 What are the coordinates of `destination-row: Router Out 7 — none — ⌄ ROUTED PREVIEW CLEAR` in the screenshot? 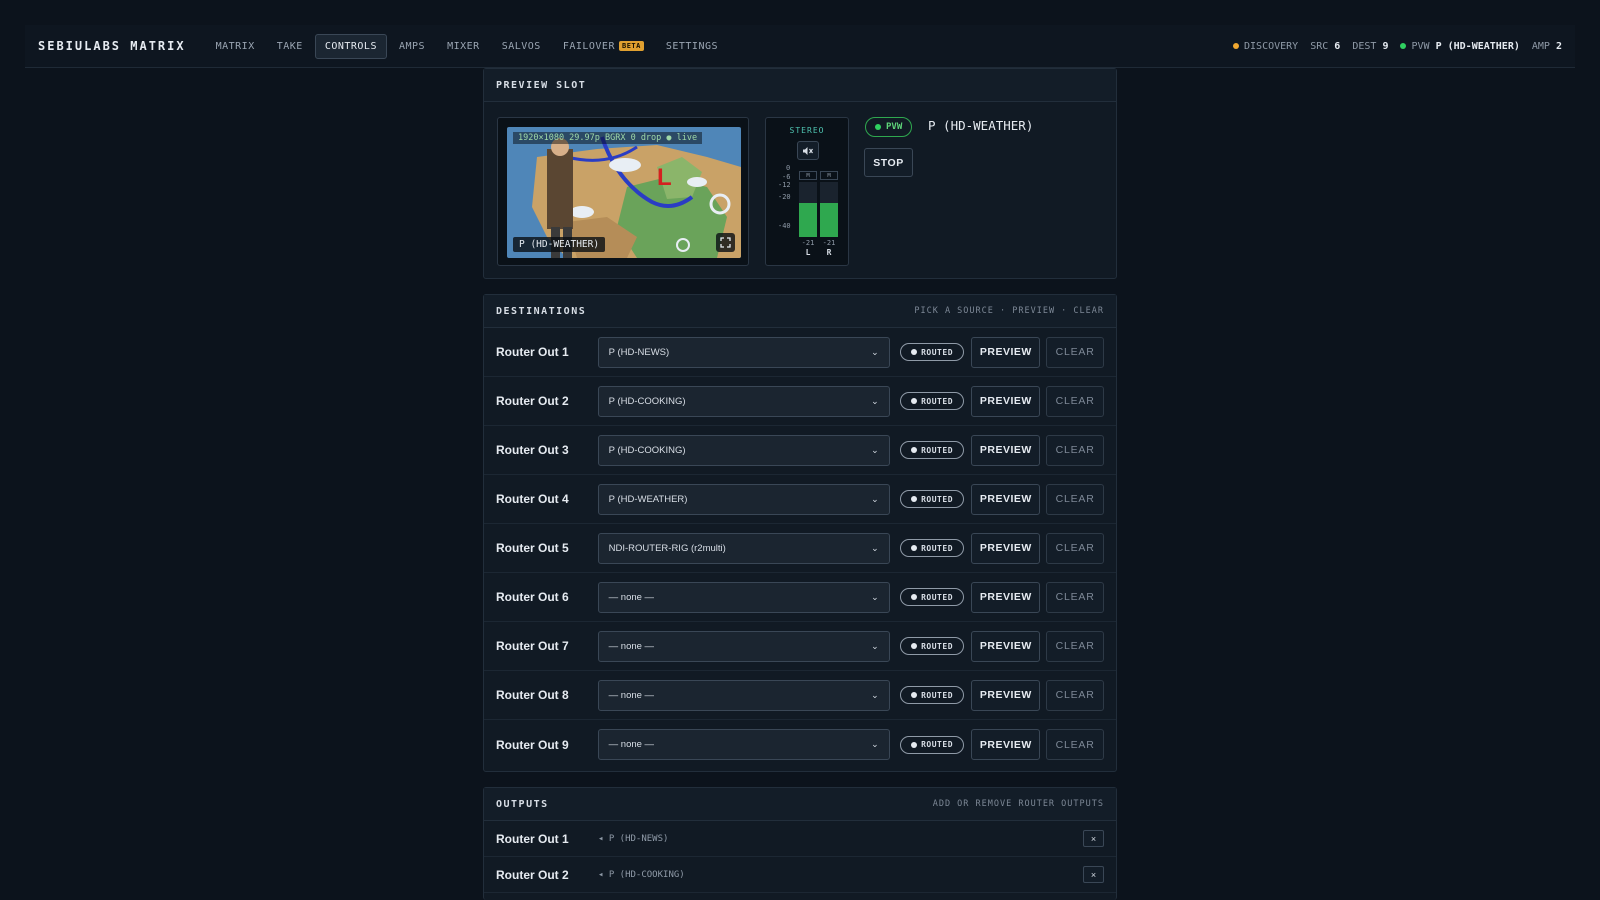 It's located at (800, 646).